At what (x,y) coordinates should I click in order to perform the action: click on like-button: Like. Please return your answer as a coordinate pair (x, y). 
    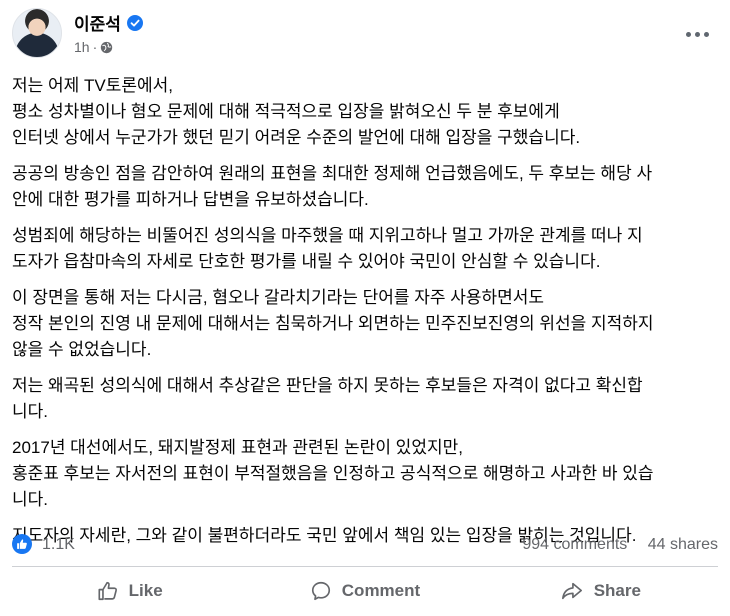
    Looking at the image, I should click on (129, 591).